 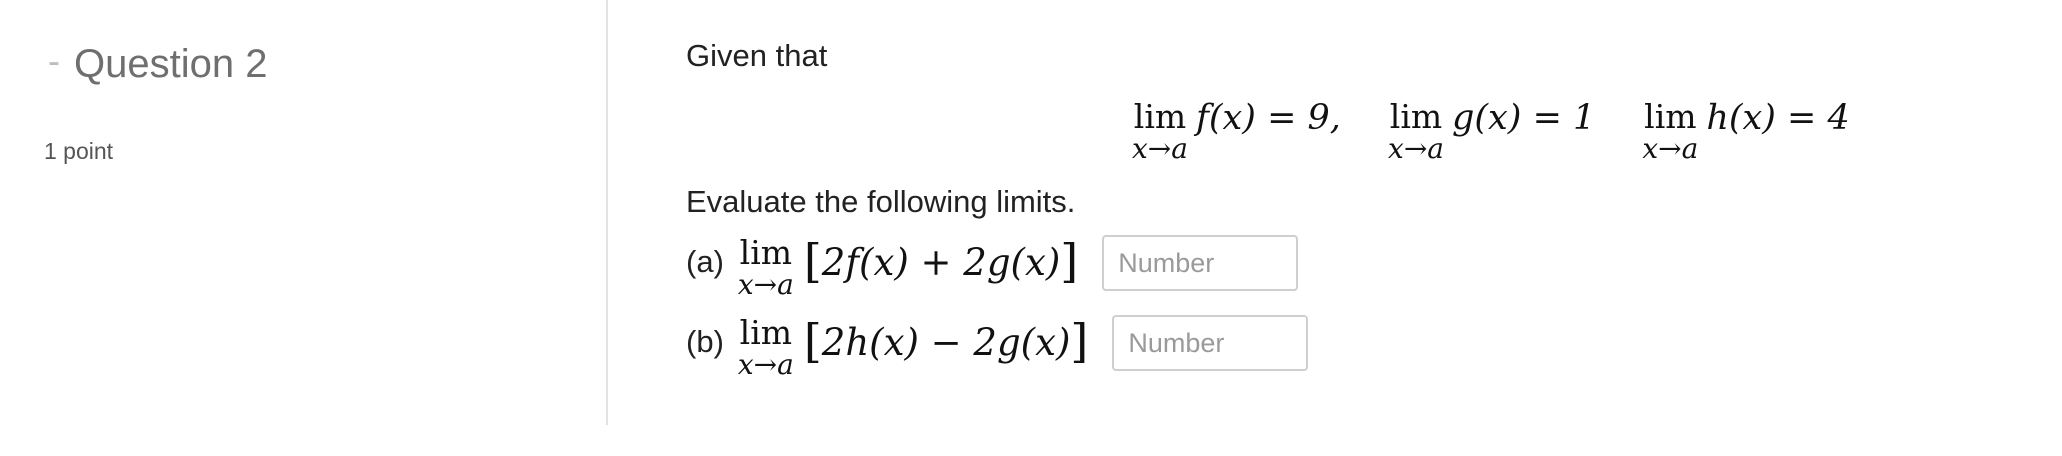 I want to click on given-limit-f: lim x→a f(x) = 9,, so click(x=1236, y=130).